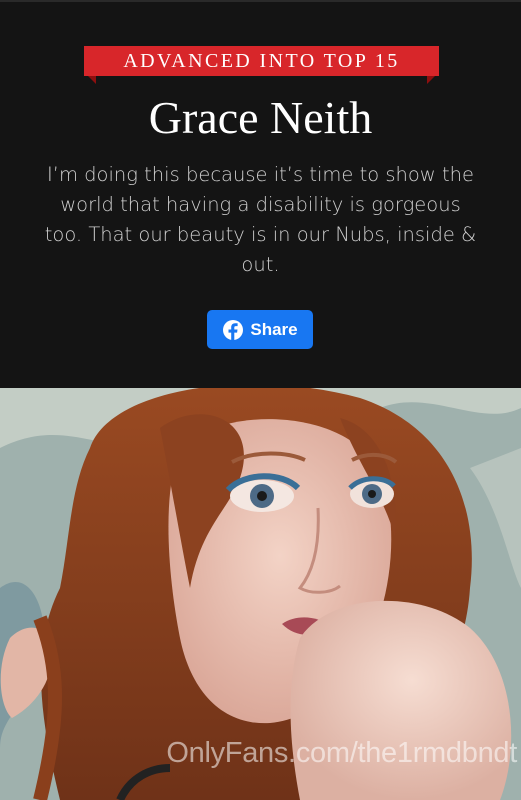 The height and width of the screenshot is (800, 521). Describe the element at coordinates (341, 753) in the screenshot. I see `photo-watermark: OnlyFans.com/the1rmdbndt` at that location.